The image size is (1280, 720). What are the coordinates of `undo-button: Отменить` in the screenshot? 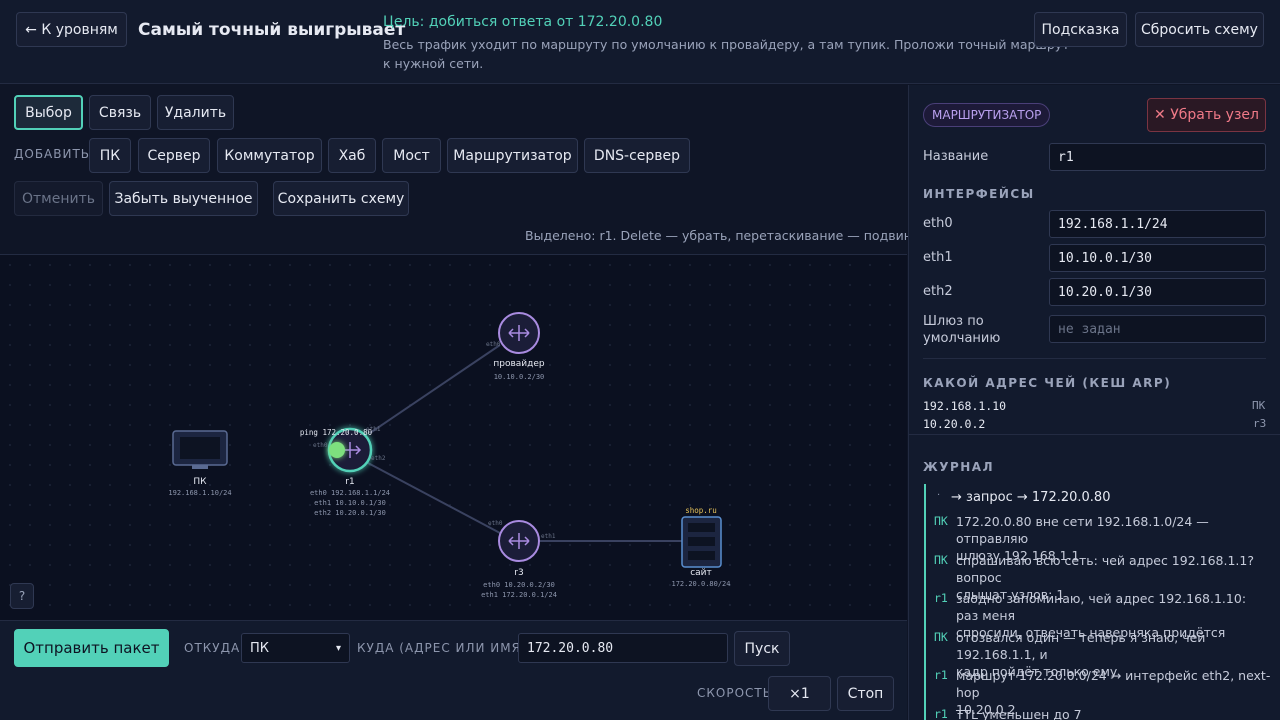 It's located at (58, 198).